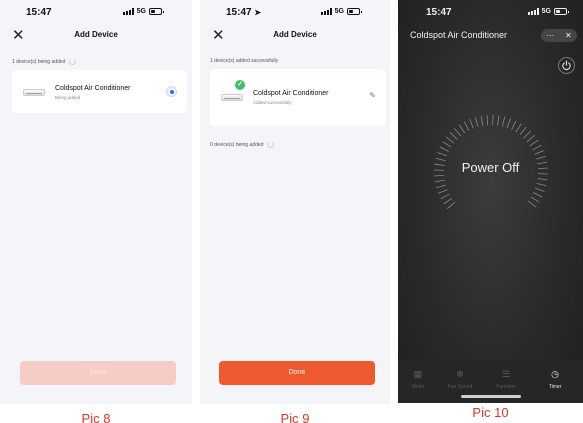 This screenshot has height=423, width=583. I want to click on tab-mode: ▦ Mode, so click(418, 379).